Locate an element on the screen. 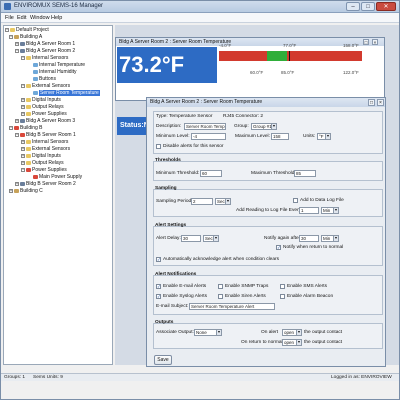 The width and height of the screenshot is (400, 400). log-interval-input: 1 is located at coordinates (309, 210).